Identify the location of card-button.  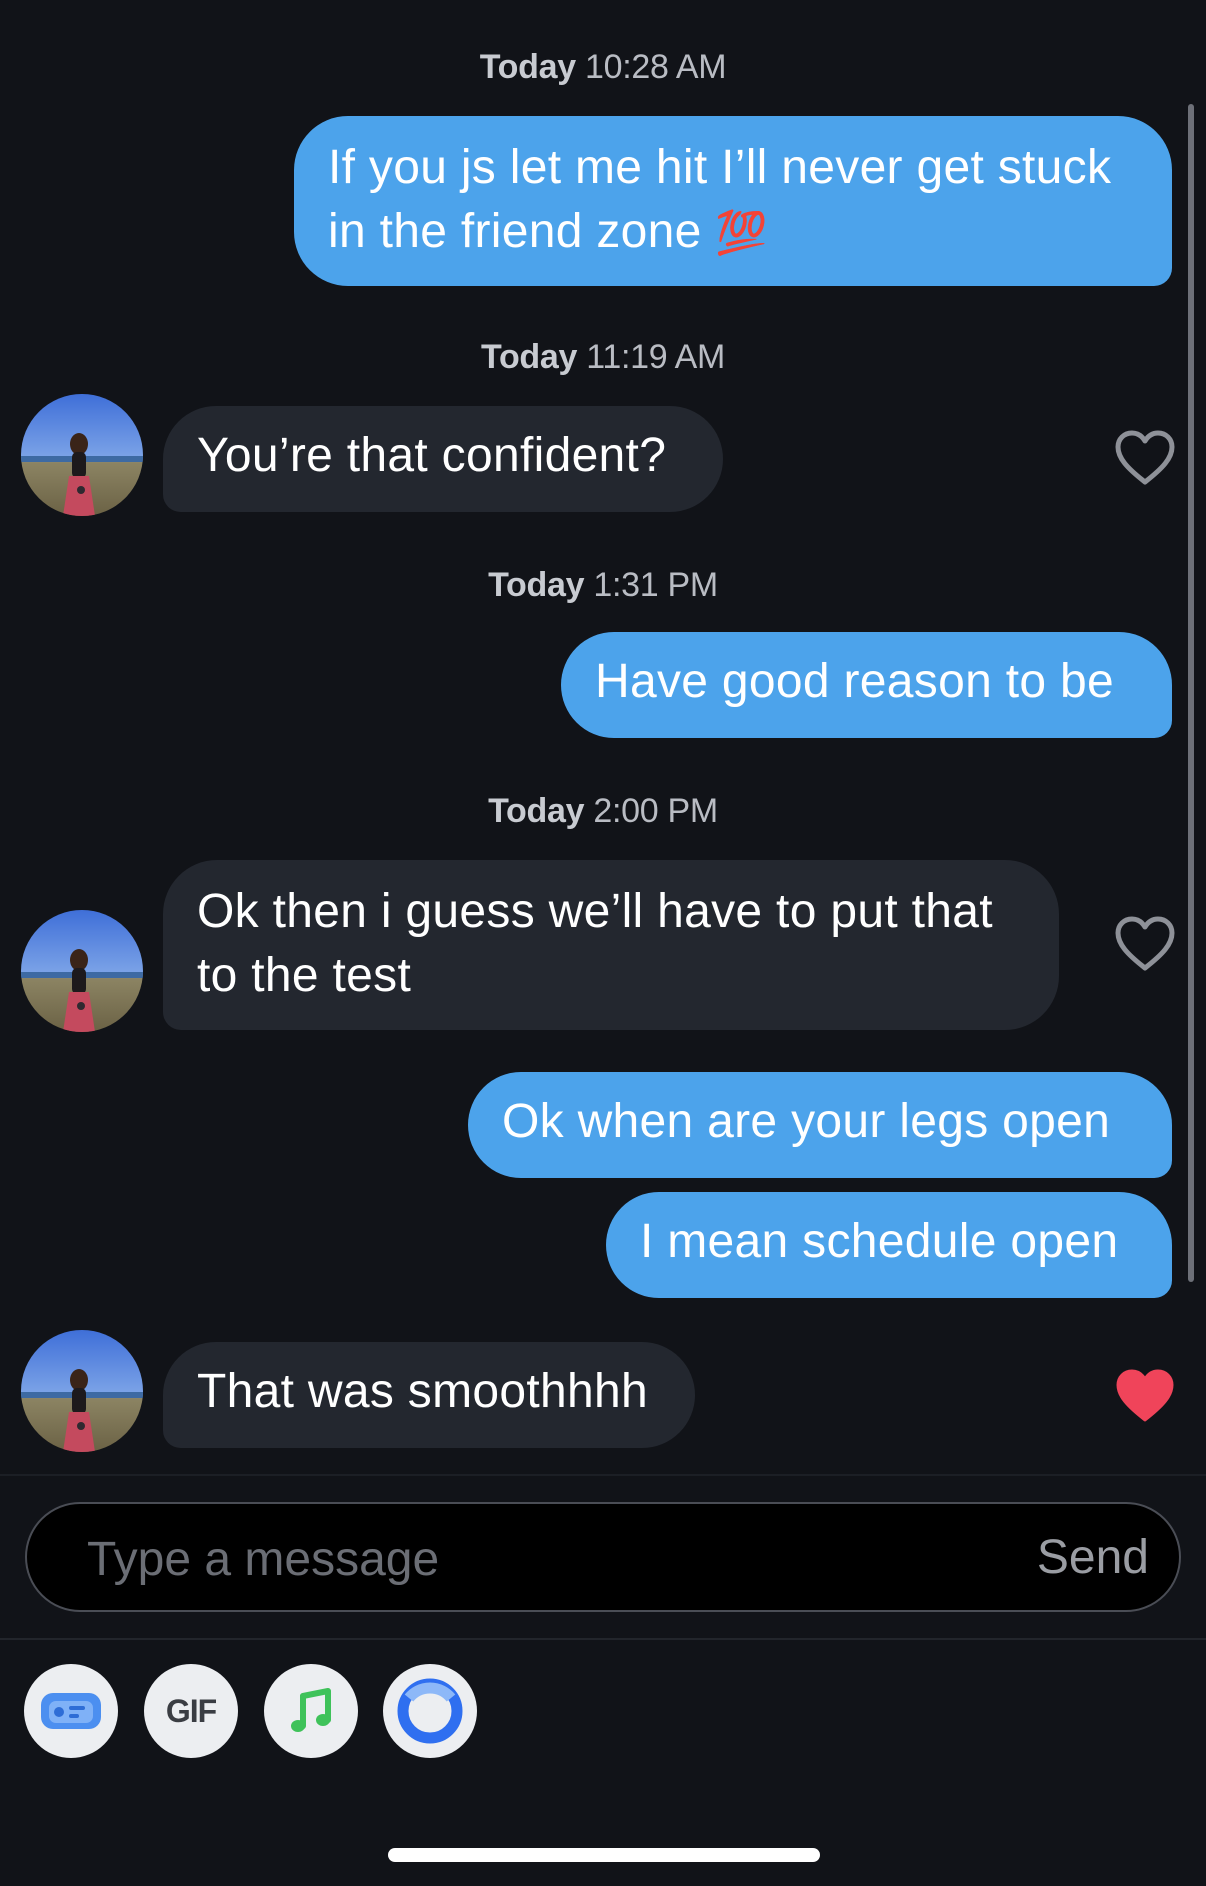
(71, 1711).